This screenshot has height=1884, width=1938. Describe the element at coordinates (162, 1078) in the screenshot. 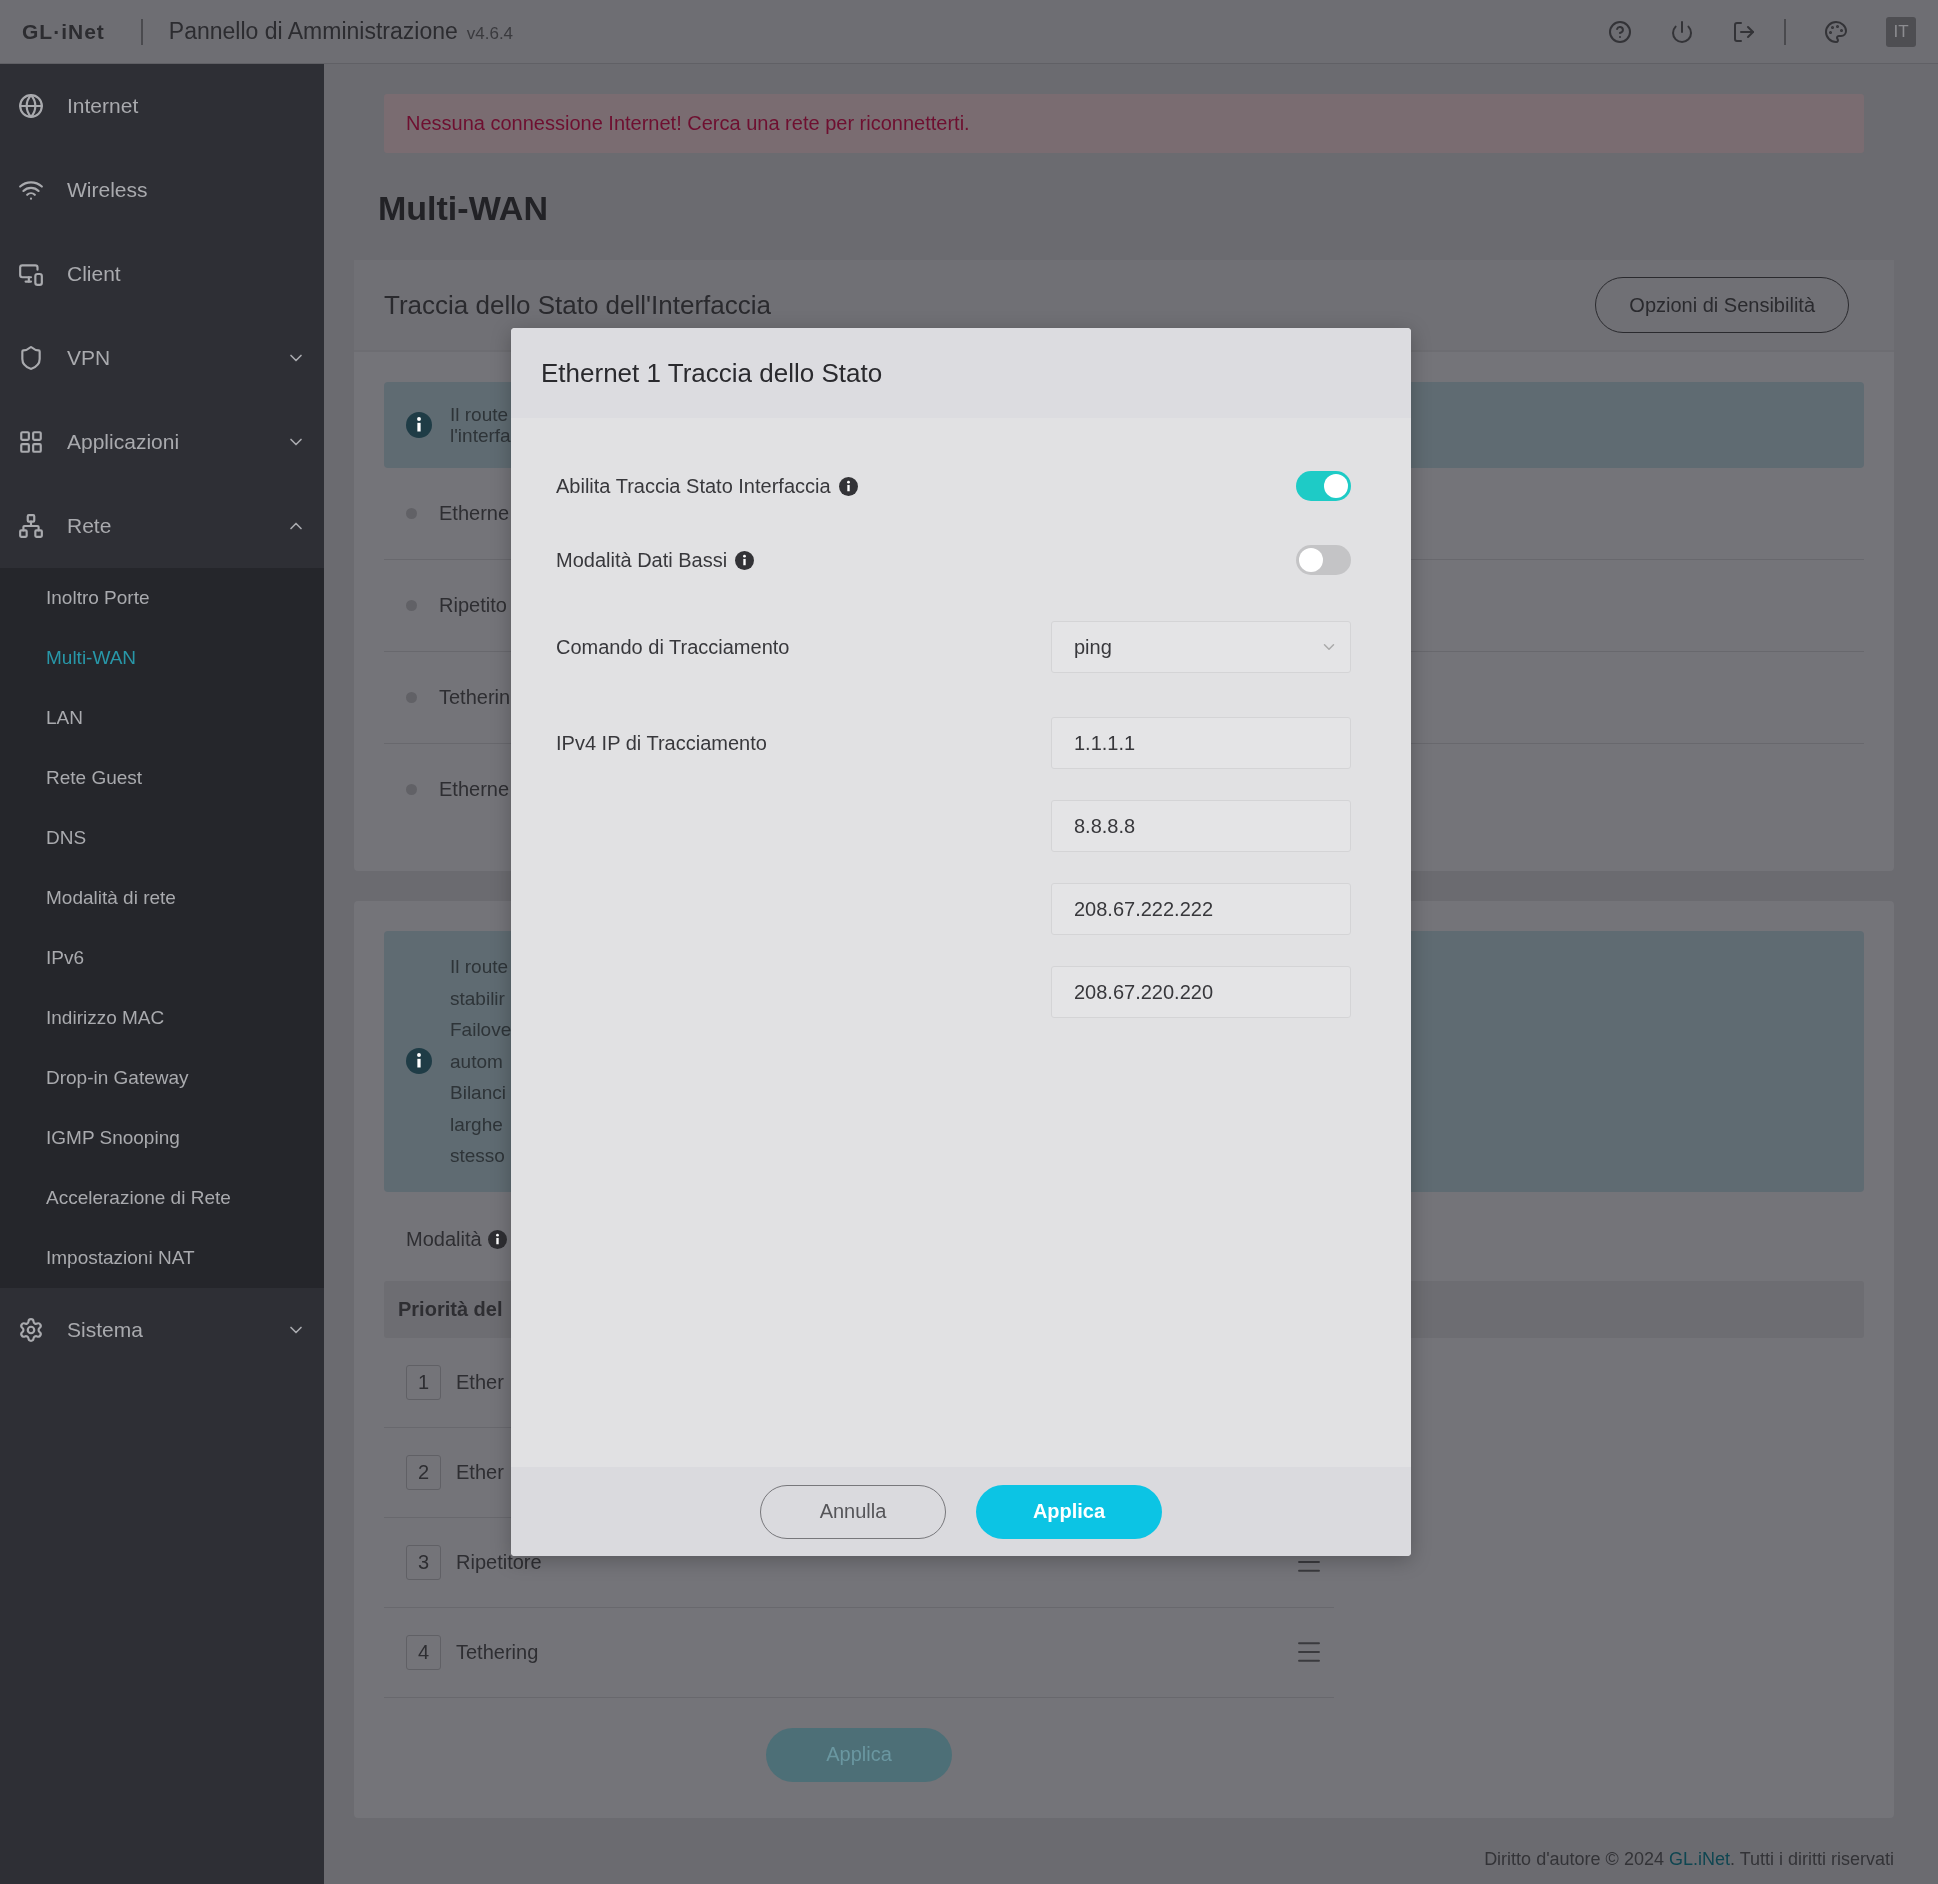

I see `submenu-item: Drop-in Gateway` at that location.